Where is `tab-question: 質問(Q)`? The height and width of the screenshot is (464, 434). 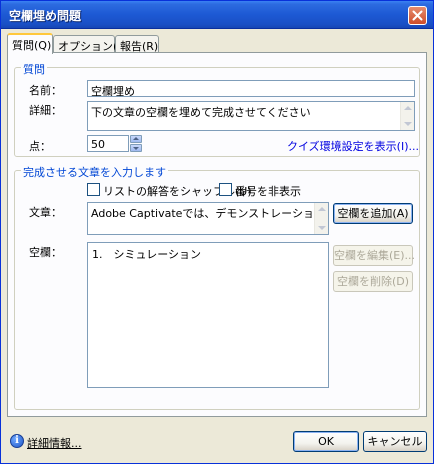
tab-question: 質問(Q) is located at coordinates (30, 43).